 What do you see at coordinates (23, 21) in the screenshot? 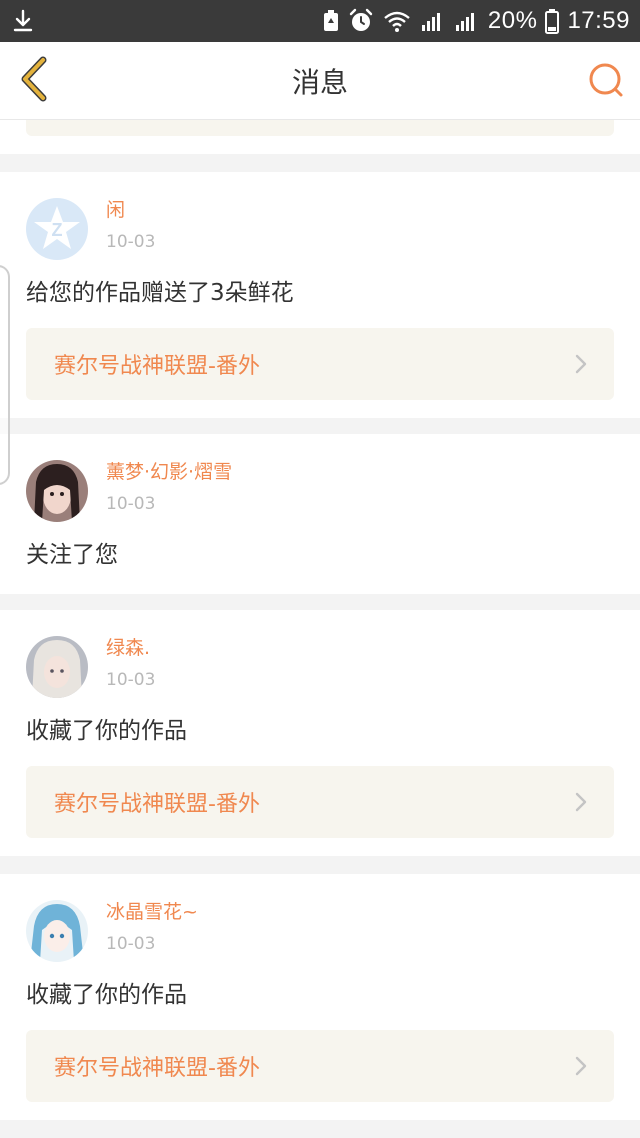
I see `download-icon` at bounding box center [23, 21].